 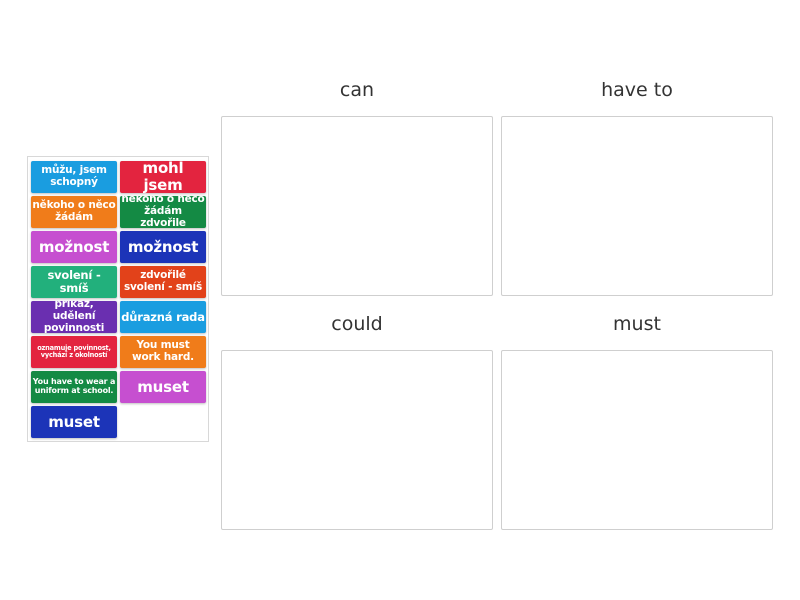 I want to click on card-zdvorile-svoleni-smis: zdvořilé svolení - smíš, so click(x=163, y=282).